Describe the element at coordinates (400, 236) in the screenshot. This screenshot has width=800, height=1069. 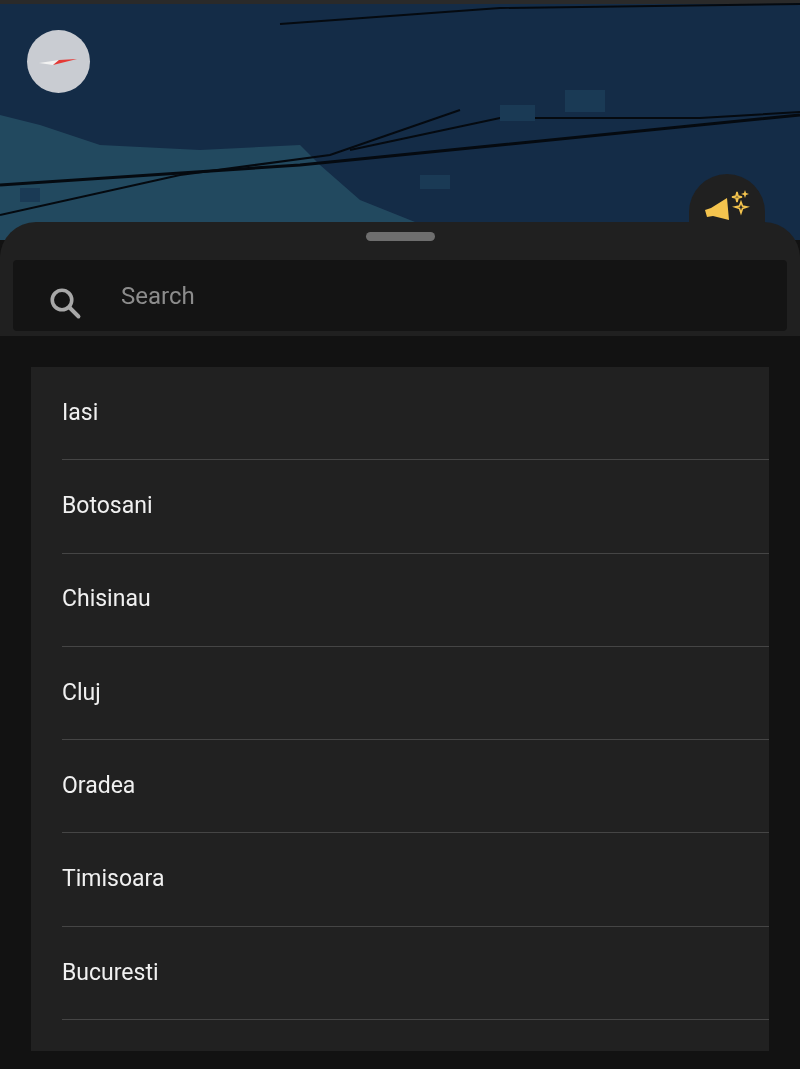
I see `drag-handle` at that location.